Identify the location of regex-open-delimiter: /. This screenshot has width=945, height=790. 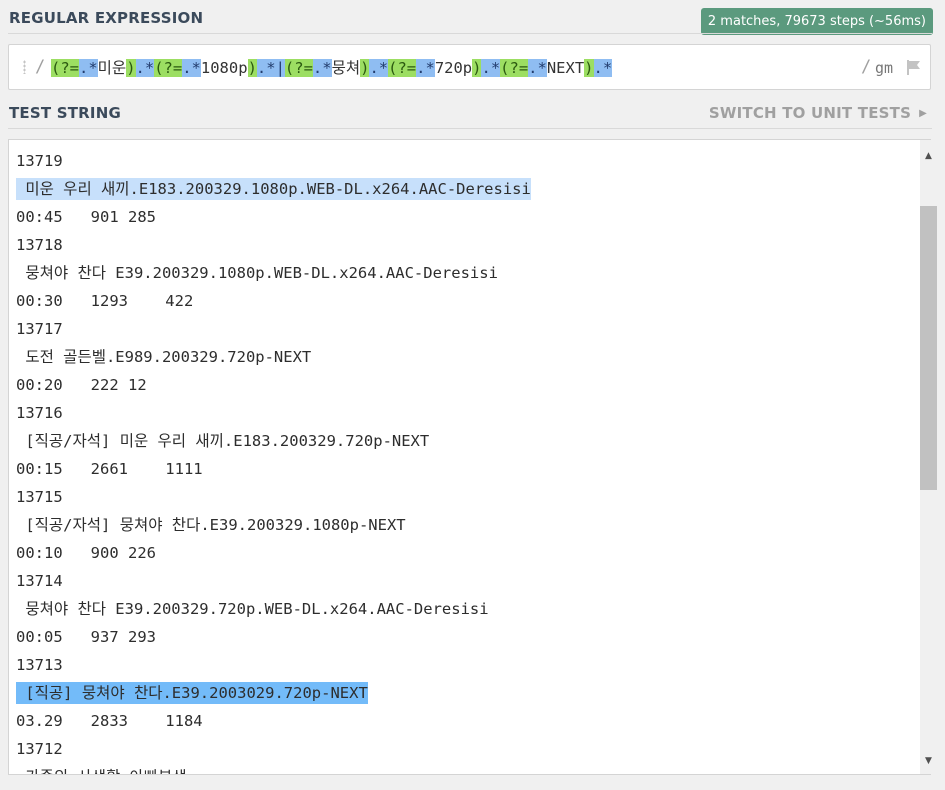
(40, 67).